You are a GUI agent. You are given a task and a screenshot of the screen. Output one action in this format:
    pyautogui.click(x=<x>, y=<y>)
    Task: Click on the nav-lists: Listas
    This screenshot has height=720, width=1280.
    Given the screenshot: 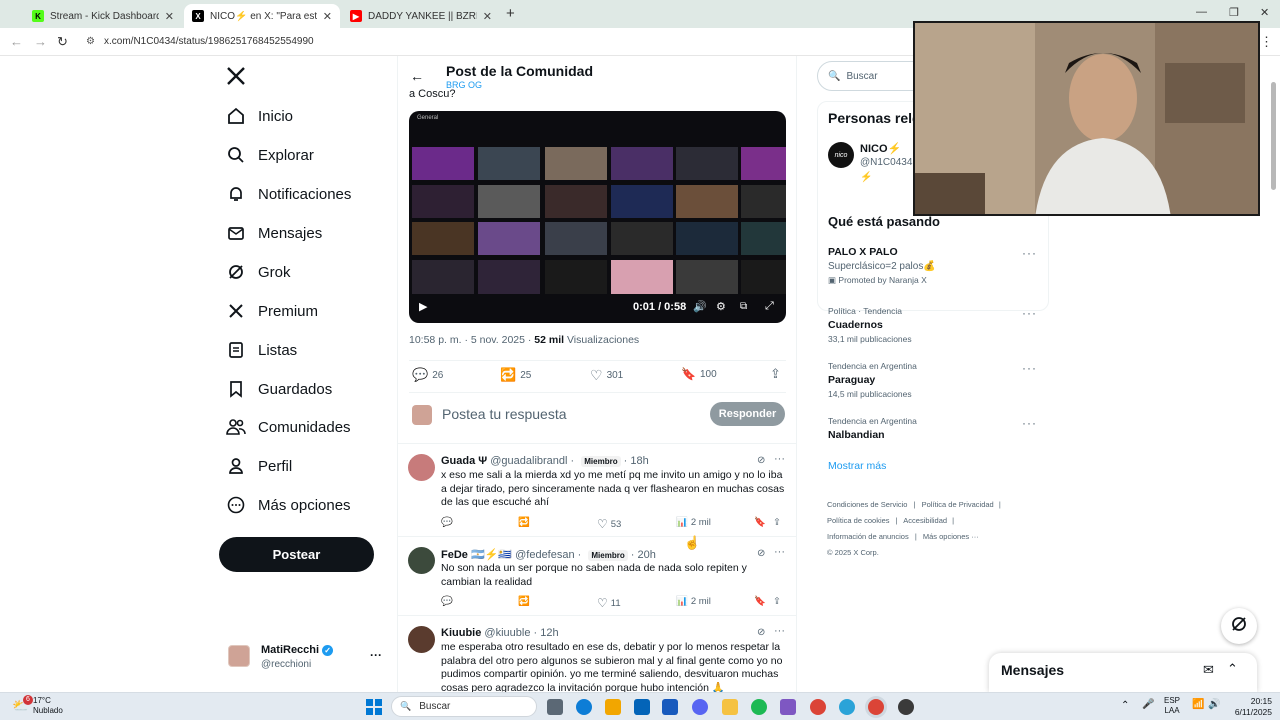 What is the action you would take?
    pyautogui.click(x=261, y=350)
    